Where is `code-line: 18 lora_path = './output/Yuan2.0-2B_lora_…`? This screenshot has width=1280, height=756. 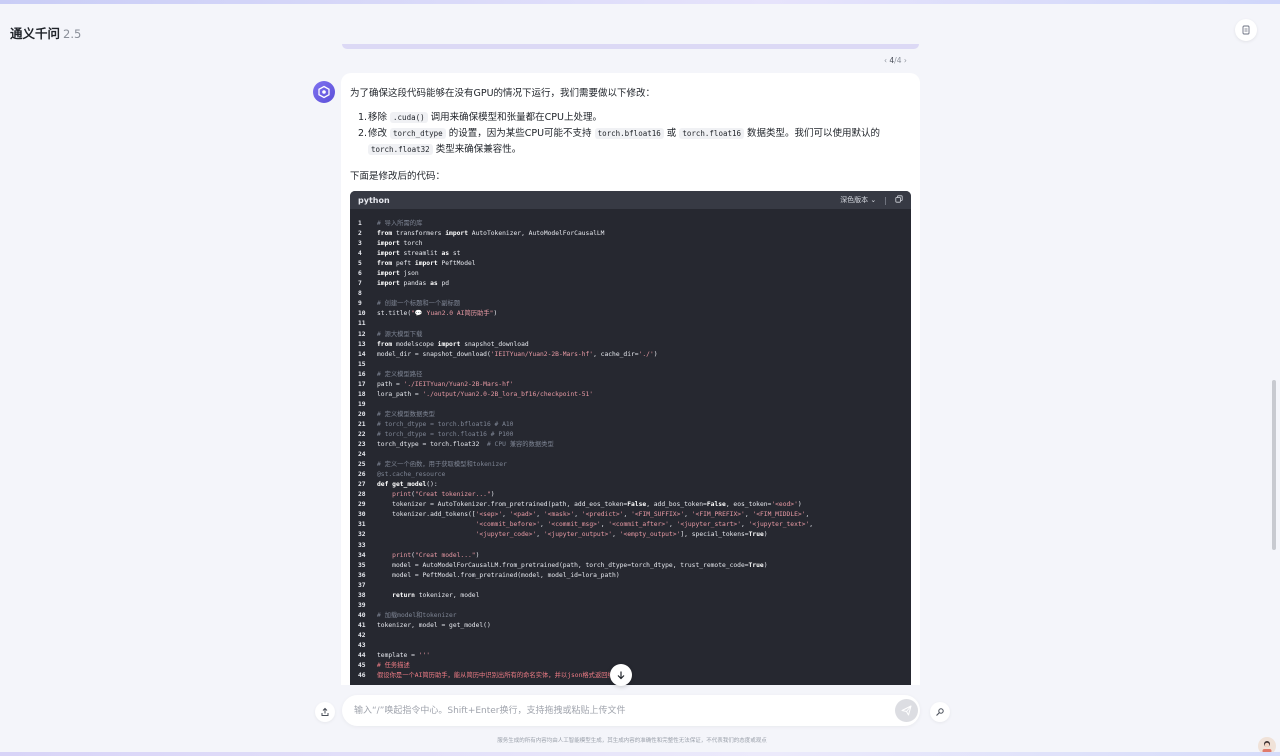
code-line: 18 lora_path = './output/Yuan2.0-2B_lora_… is located at coordinates (634, 395).